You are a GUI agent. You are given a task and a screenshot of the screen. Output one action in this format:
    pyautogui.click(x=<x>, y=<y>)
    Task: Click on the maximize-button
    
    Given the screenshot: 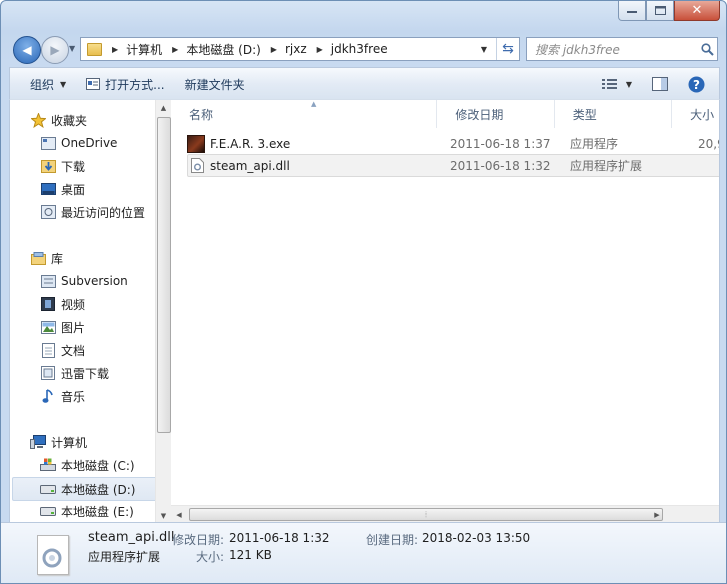 What is the action you would take?
    pyautogui.click(x=660, y=11)
    